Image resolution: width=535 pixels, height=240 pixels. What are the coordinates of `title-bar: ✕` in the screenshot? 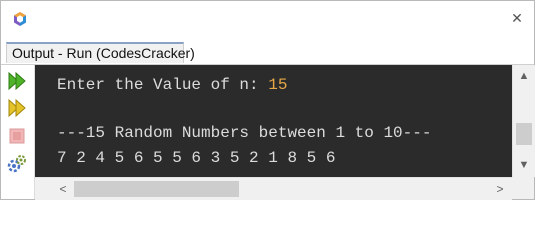 It's located at (267, 18).